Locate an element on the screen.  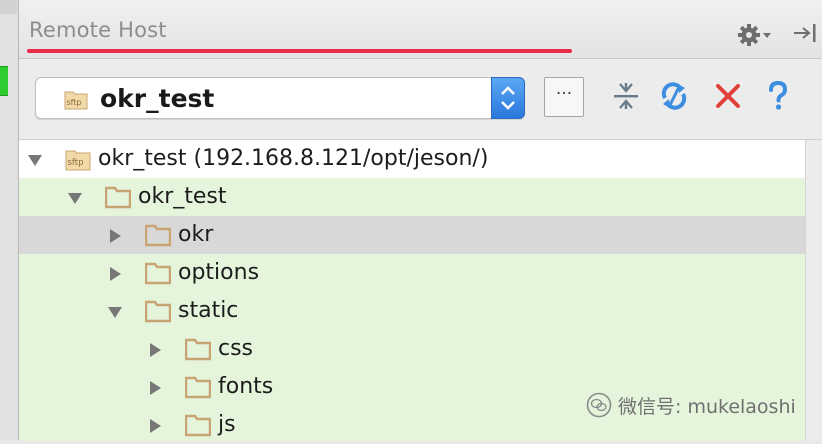
side-panel-edge is located at coordinates (8, 7).